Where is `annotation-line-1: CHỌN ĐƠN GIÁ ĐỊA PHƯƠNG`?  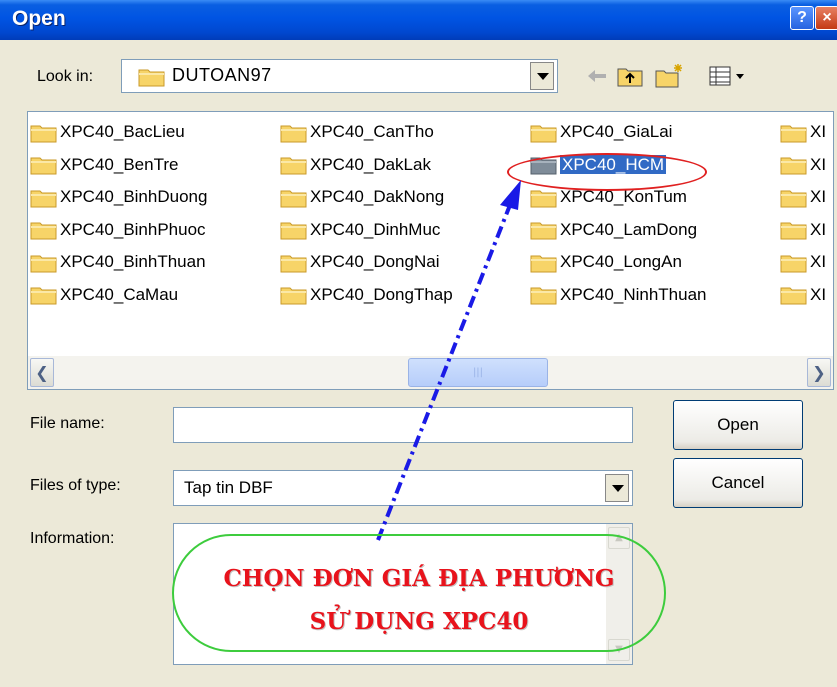
annotation-line-1: CHỌN ĐƠN GIÁ ĐỊA PHƯƠNG is located at coordinates (419, 578).